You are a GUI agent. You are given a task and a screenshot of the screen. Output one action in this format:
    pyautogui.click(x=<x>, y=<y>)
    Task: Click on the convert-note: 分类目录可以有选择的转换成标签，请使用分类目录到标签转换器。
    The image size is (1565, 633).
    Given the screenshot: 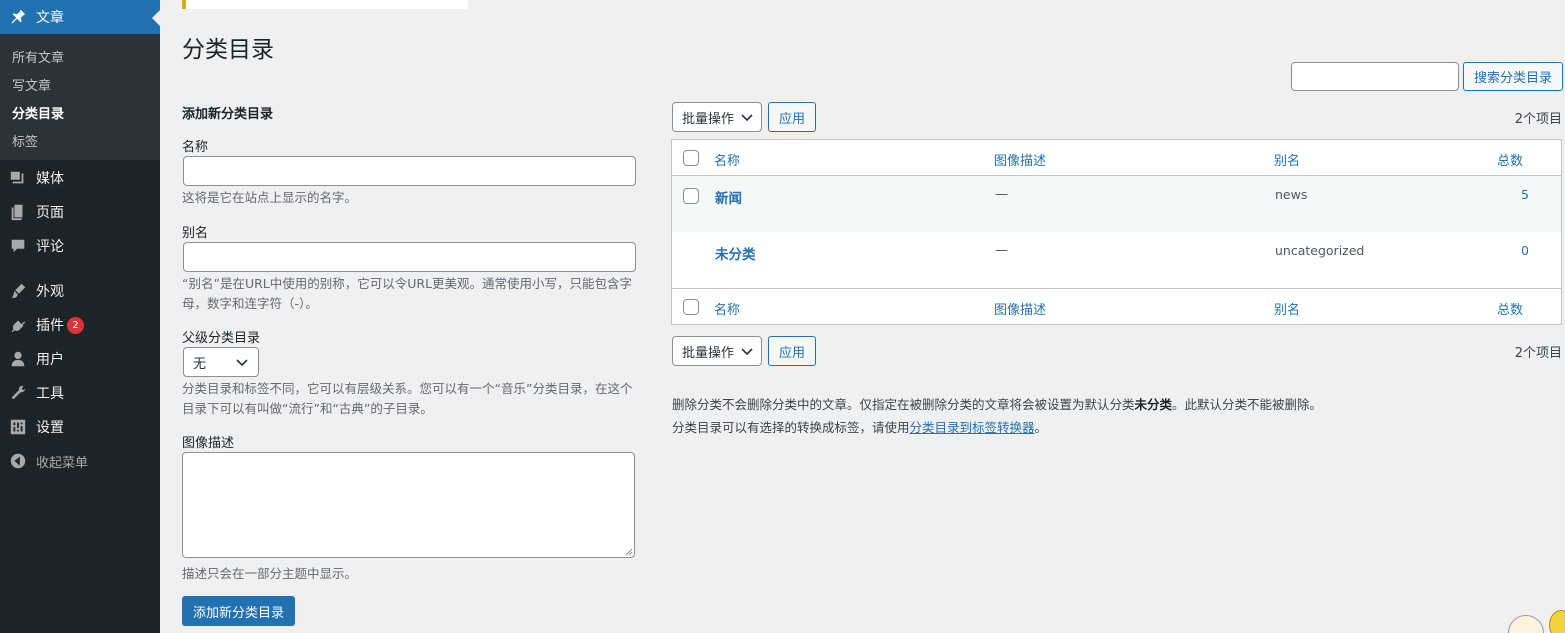 What is the action you would take?
    pyautogui.click(x=859, y=426)
    